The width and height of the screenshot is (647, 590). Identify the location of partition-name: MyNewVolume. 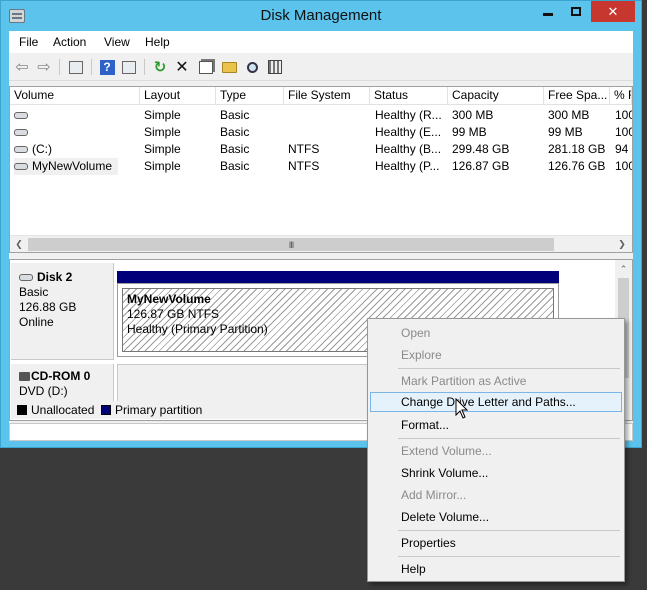
(169, 299).